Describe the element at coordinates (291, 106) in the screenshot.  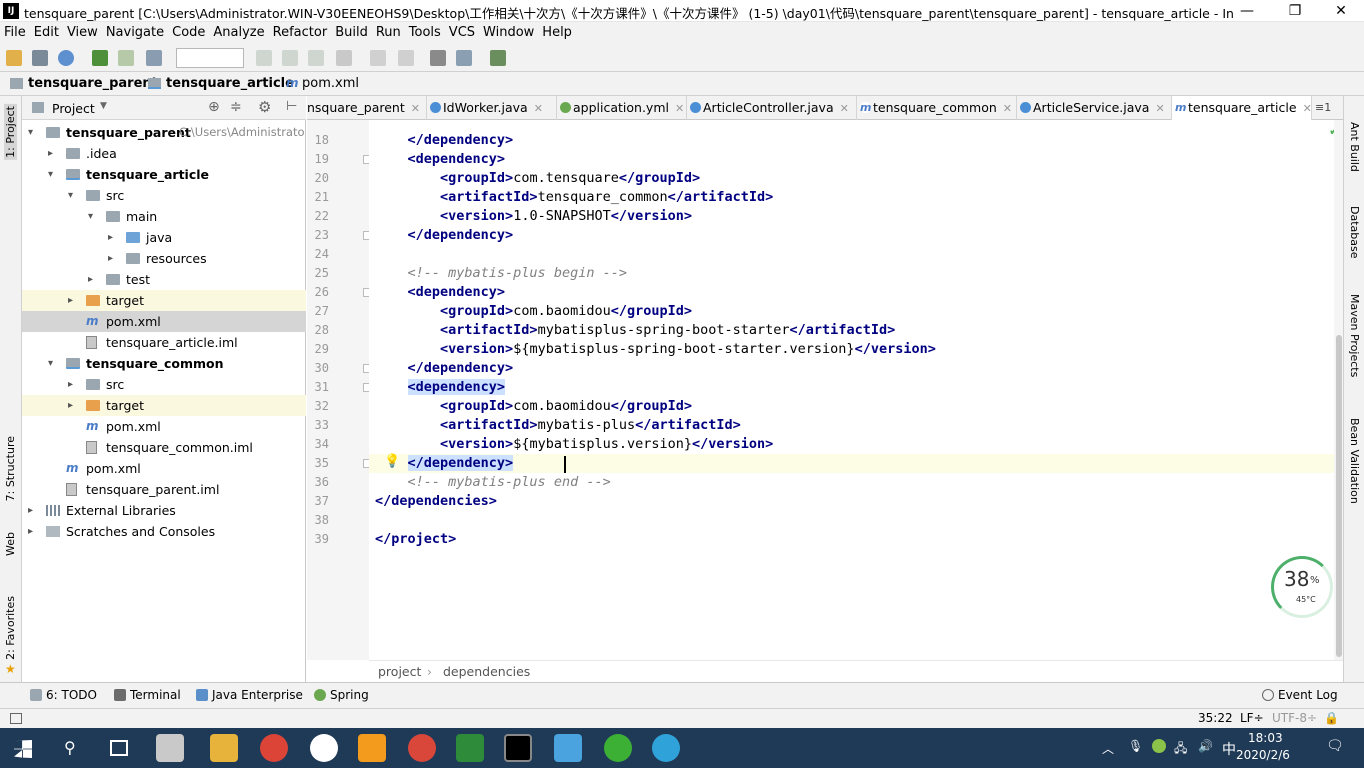
I see `hide-panel-icon: ⊢` at that location.